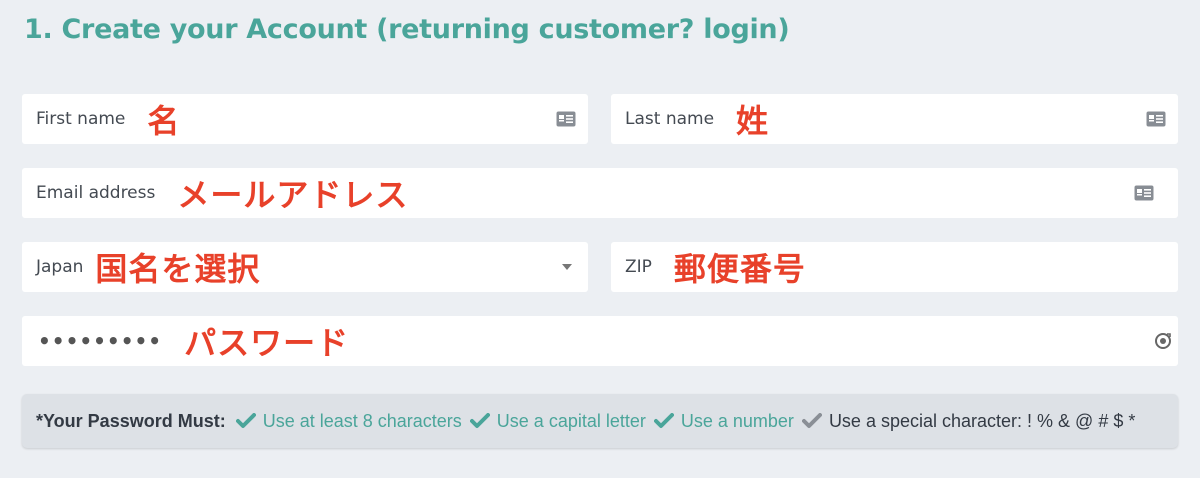 This screenshot has width=1200, height=478. Describe the element at coordinates (100, 341) in the screenshot. I see `password-value: •••••••••` at that location.